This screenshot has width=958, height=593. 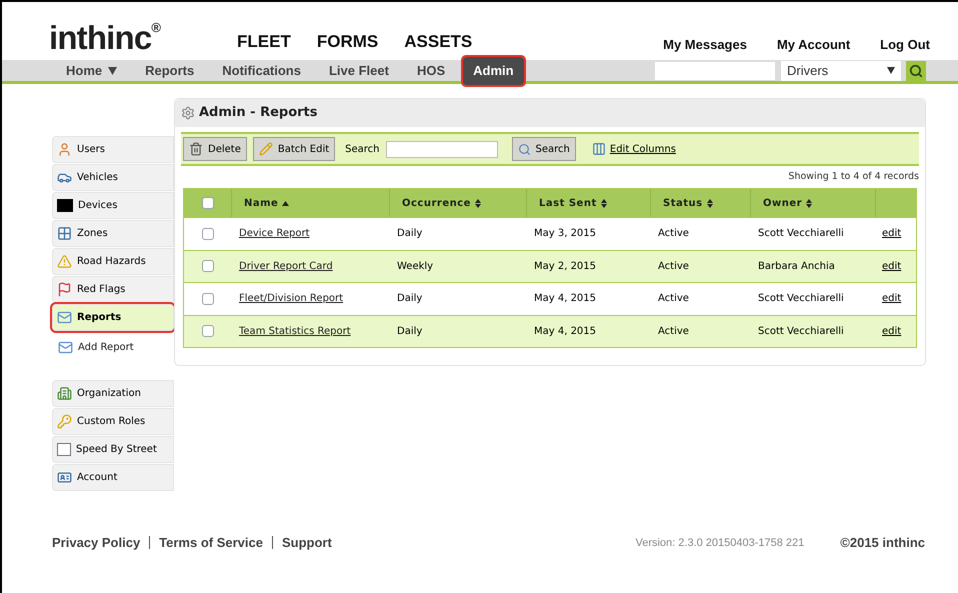 What do you see at coordinates (215, 149) in the screenshot?
I see `delete-button: Delete` at bounding box center [215, 149].